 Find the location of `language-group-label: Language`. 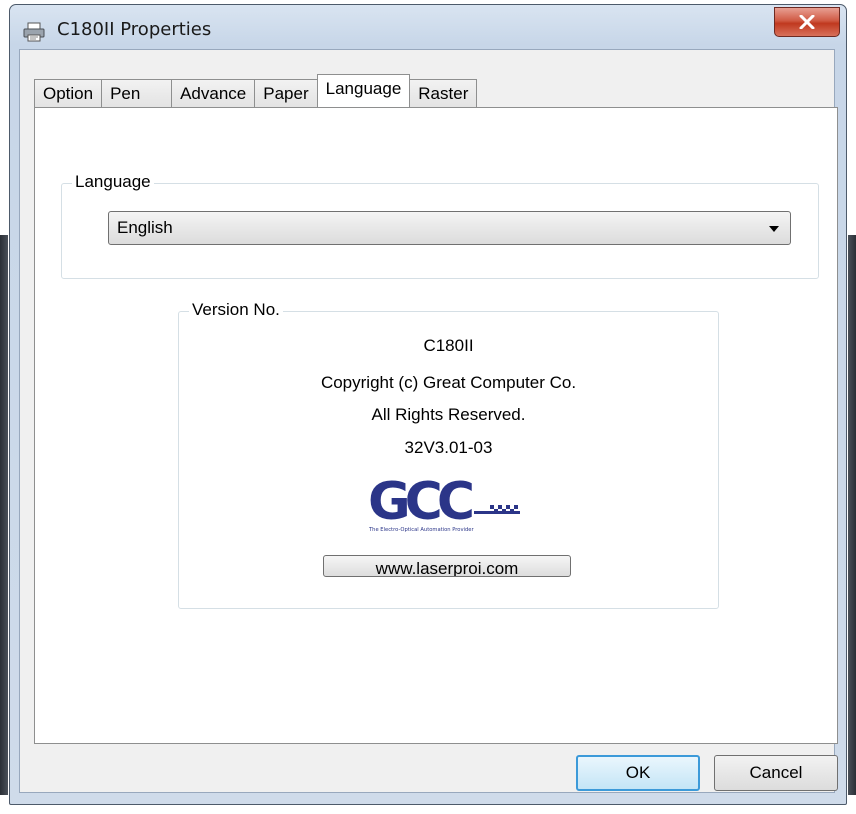

language-group-label: Language is located at coordinates (113, 182).